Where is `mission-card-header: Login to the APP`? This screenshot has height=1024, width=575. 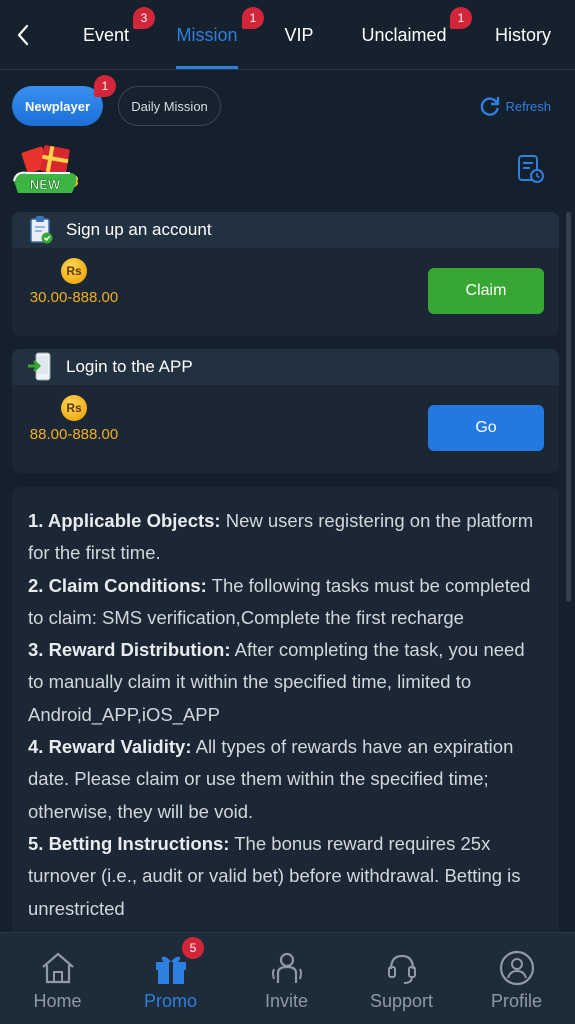 mission-card-header: Login to the APP is located at coordinates (285, 367).